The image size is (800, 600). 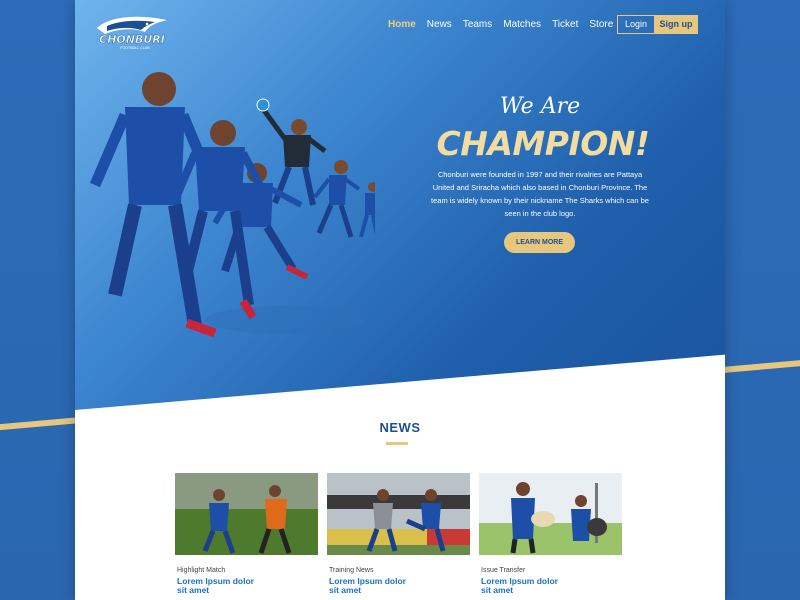 I want to click on club-logo: CHONBURI FOOTBALL CLUB, so click(x=132, y=32).